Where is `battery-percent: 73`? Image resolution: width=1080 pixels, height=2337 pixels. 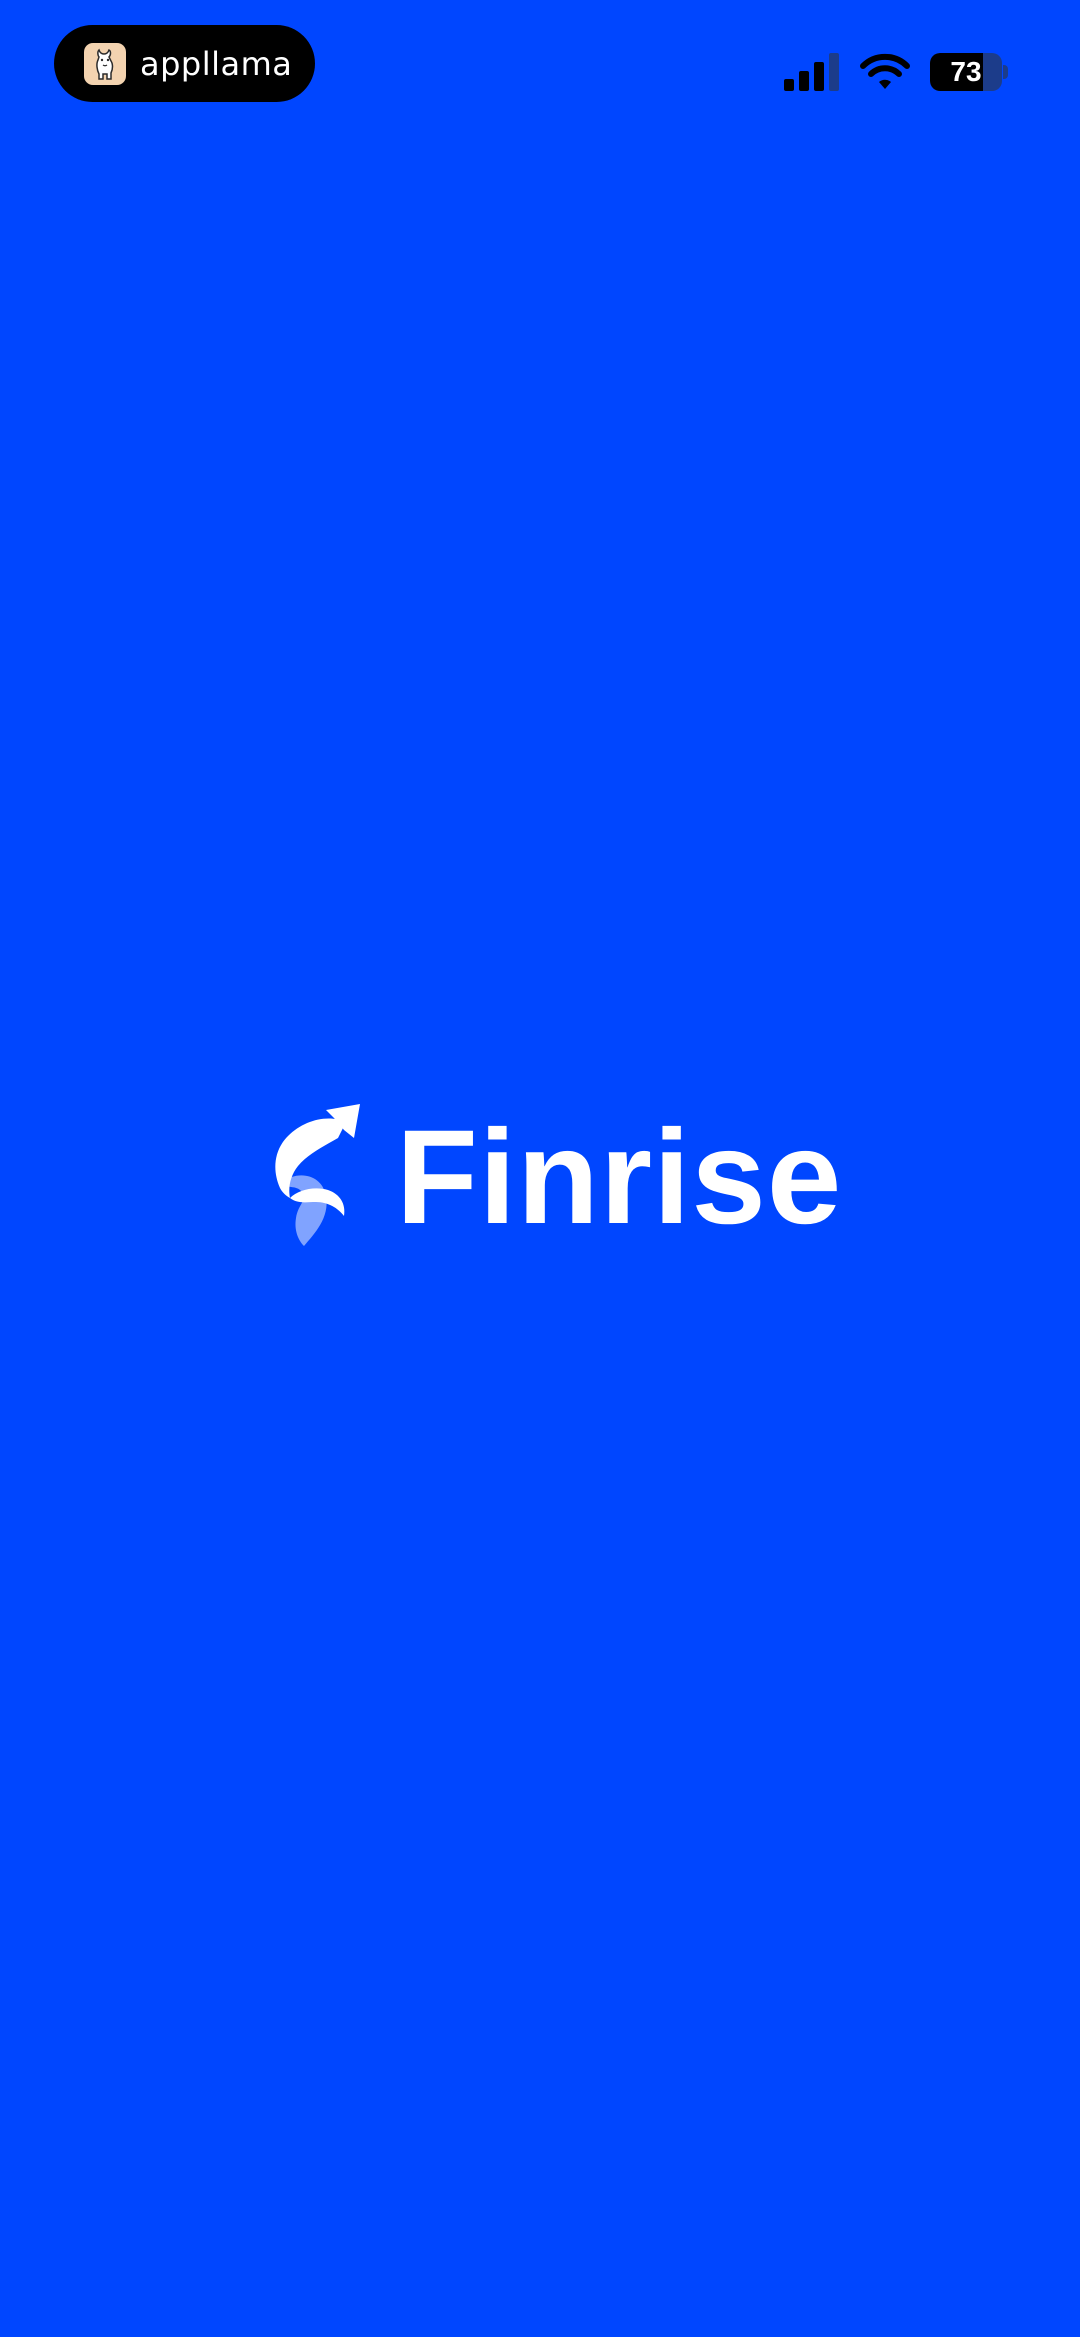 battery-percent: 73 is located at coordinates (966, 71).